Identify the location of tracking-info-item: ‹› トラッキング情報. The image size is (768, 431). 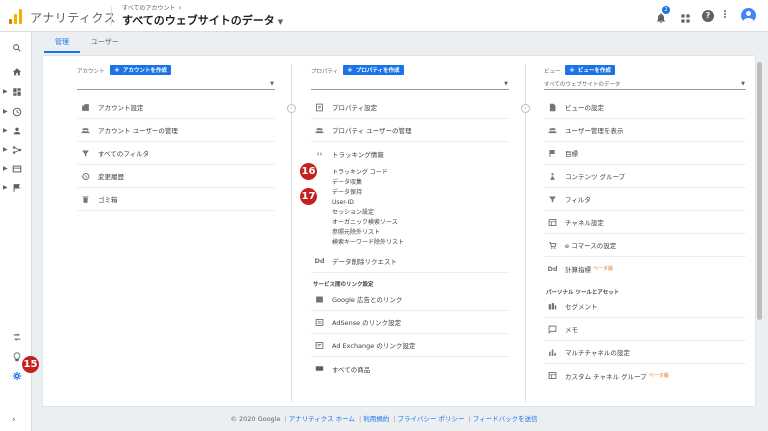
(410, 153).